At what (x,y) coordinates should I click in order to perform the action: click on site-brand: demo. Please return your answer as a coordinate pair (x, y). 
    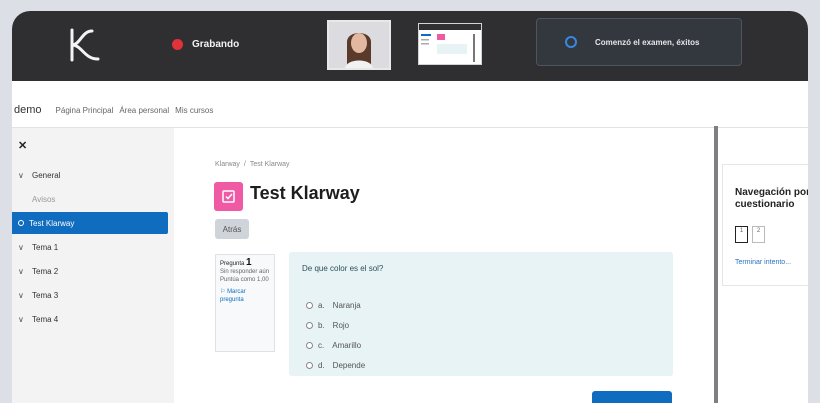
    Looking at the image, I should click on (28, 110).